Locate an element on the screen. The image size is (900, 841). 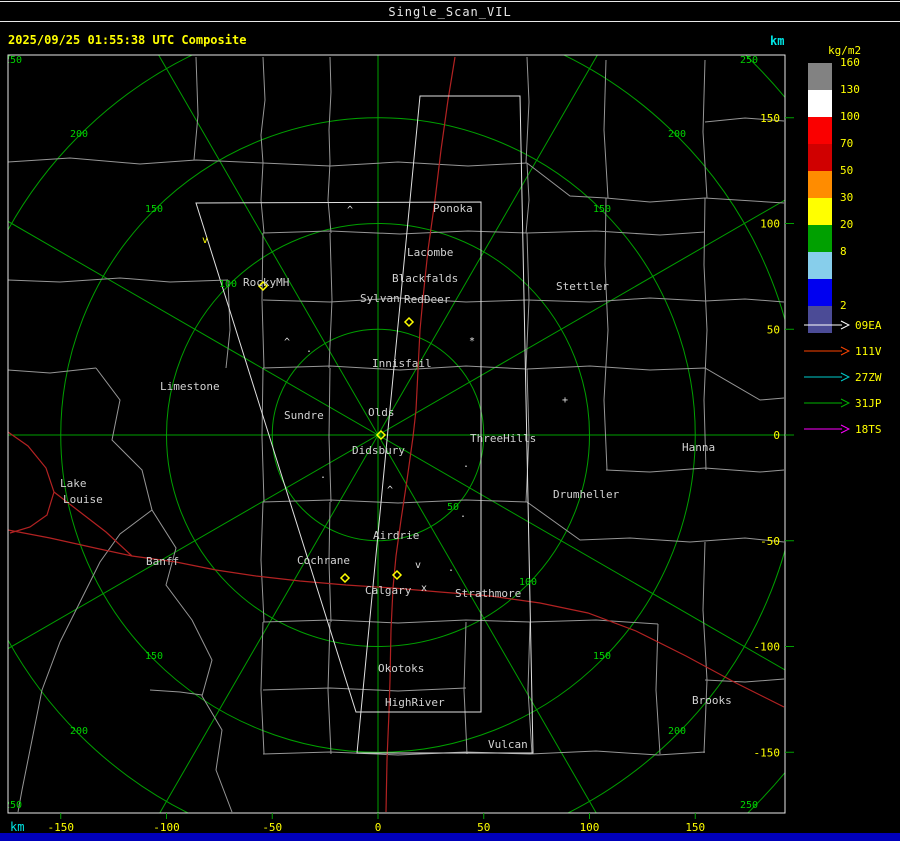
radar-id-label: 111V is located at coordinates (868, 351).